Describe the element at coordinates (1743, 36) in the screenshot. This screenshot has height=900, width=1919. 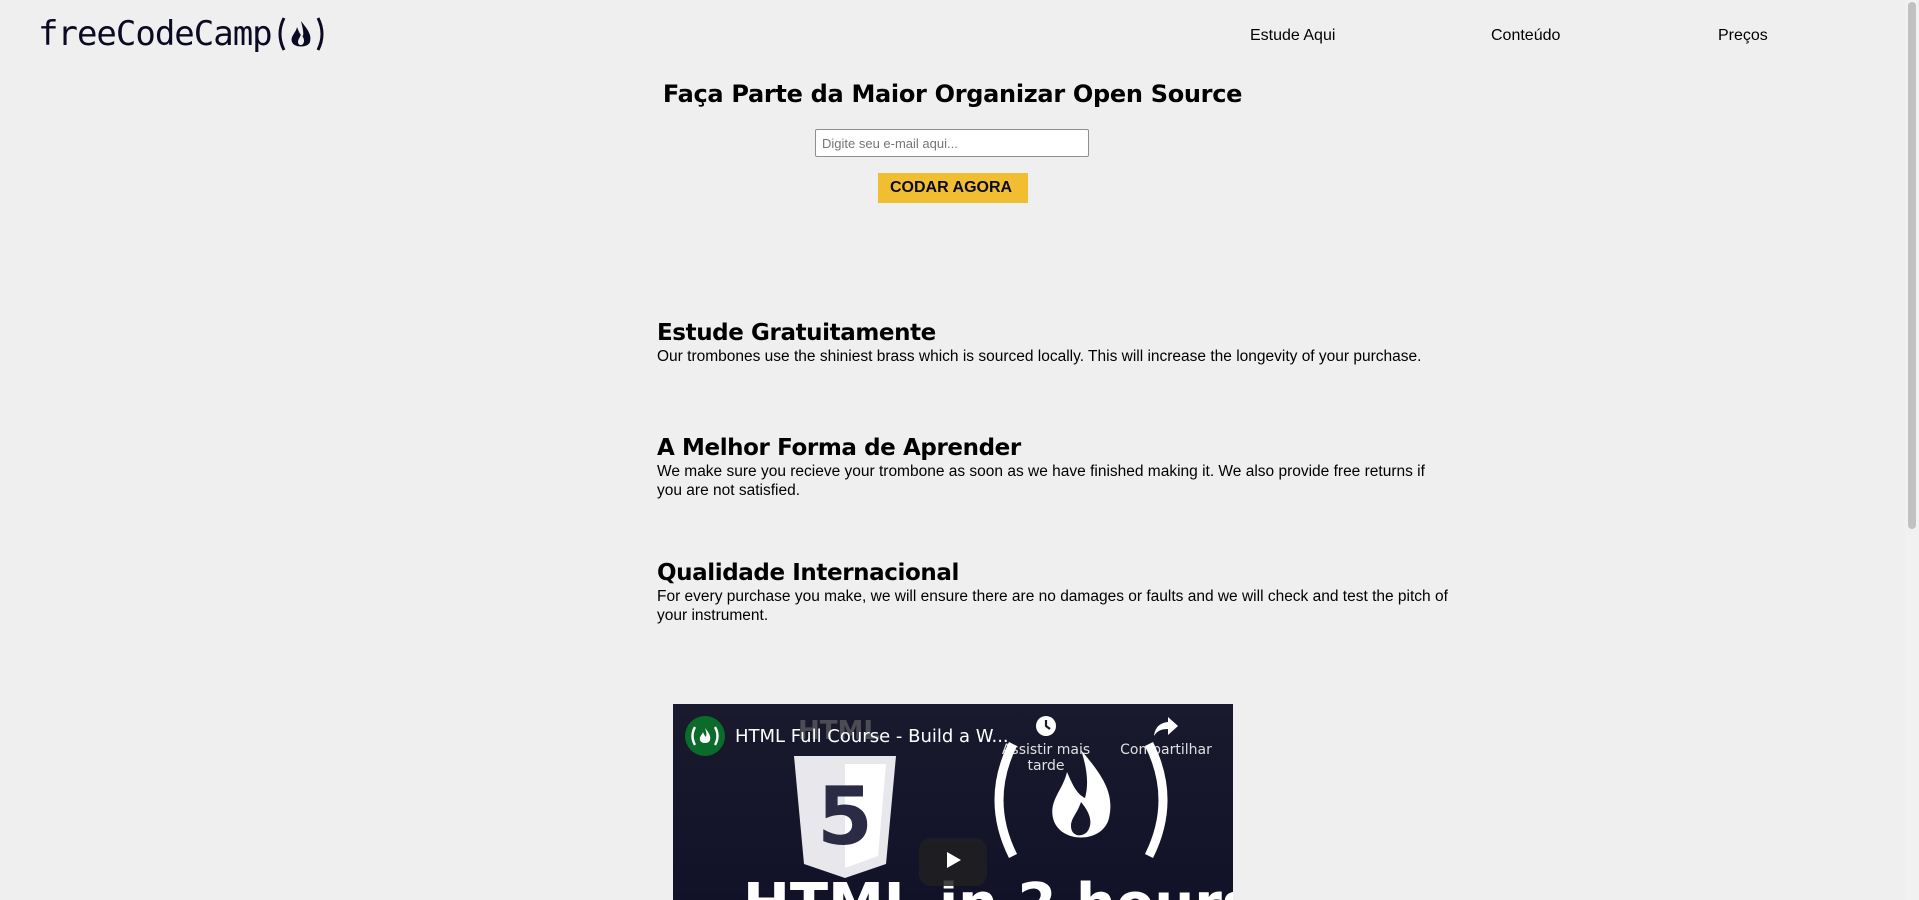
I see `nav-link-precos: Preços` at that location.